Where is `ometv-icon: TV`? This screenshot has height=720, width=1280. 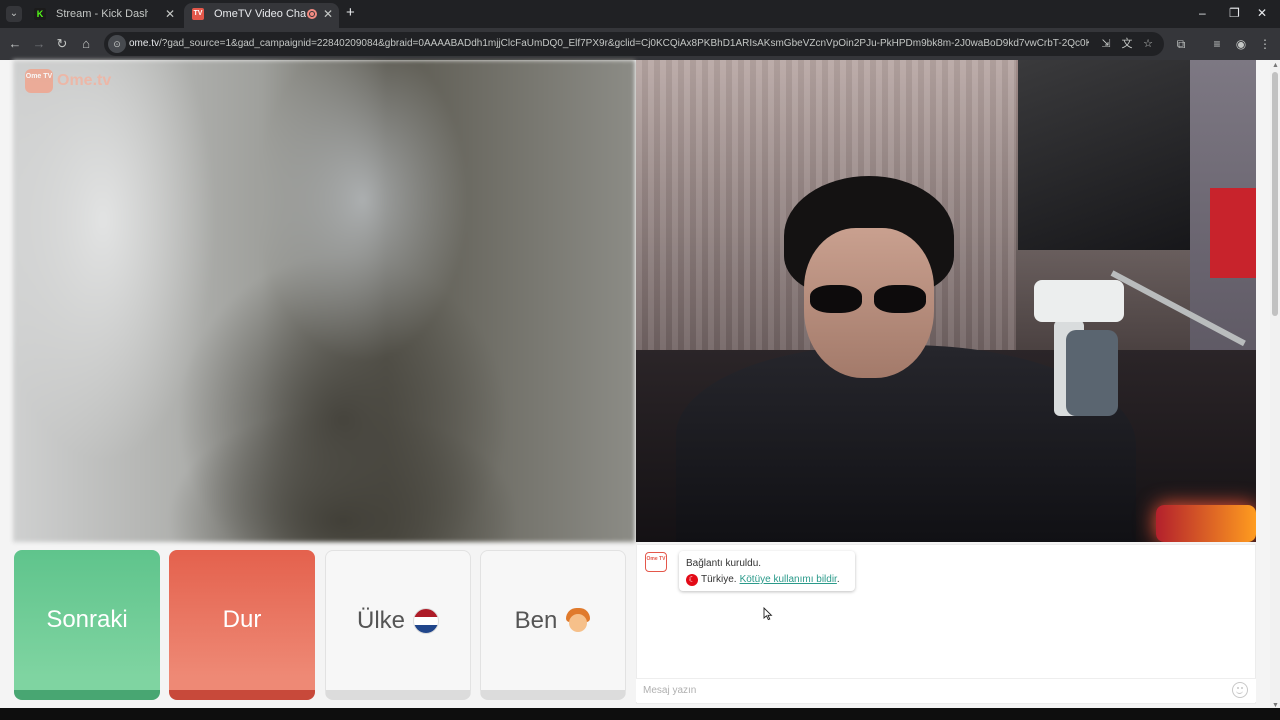 ometv-icon: TV is located at coordinates (198, 14).